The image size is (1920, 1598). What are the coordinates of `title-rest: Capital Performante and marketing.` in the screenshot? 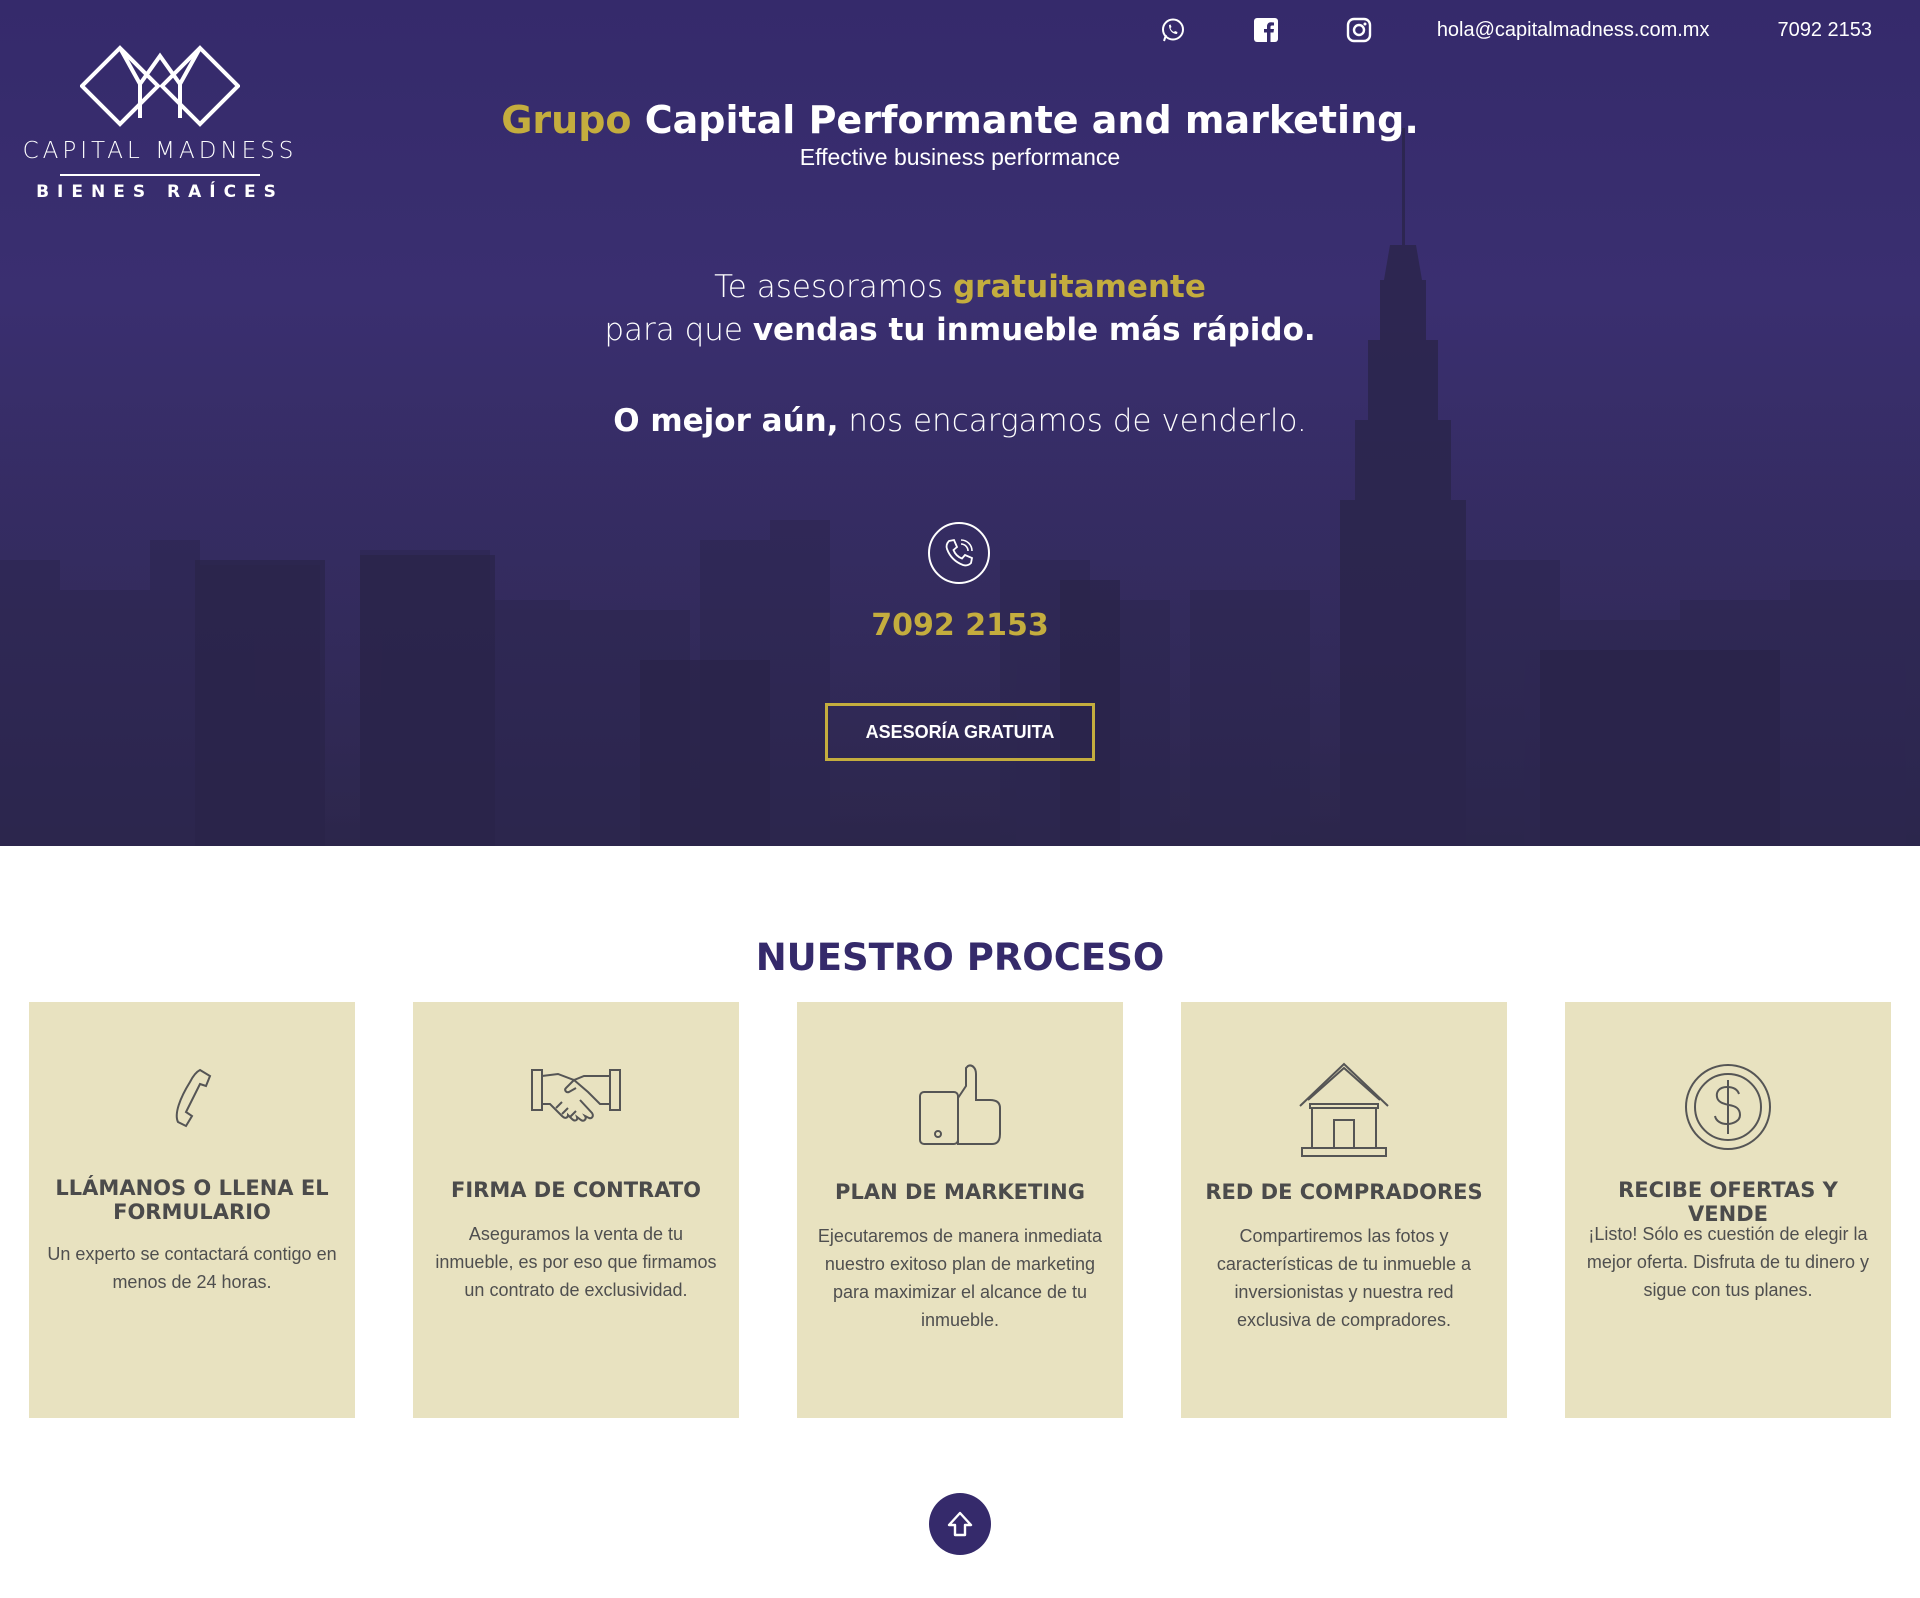 It's located at (1025, 120).